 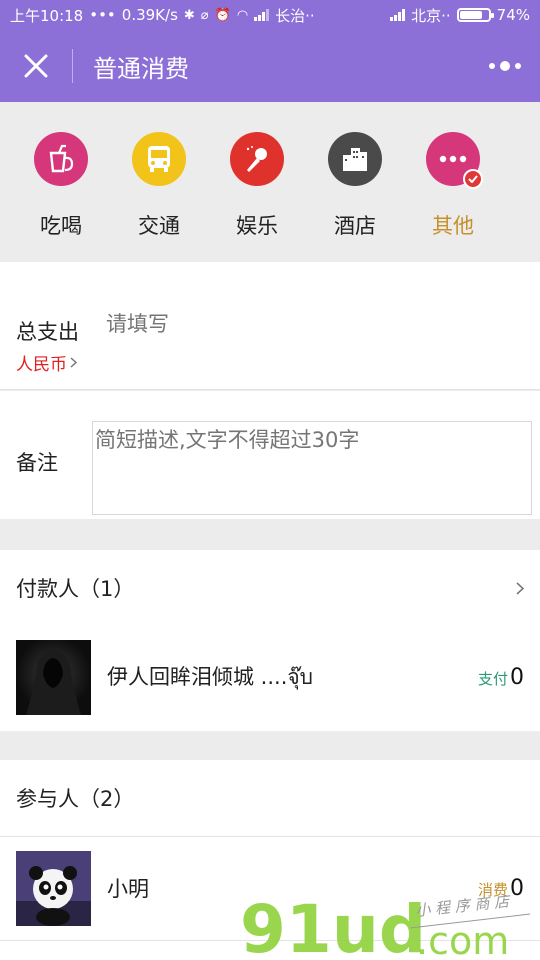 What do you see at coordinates (475, 15) in the screenshot?
I see `battery-icon` at bounding box center [475, 15].